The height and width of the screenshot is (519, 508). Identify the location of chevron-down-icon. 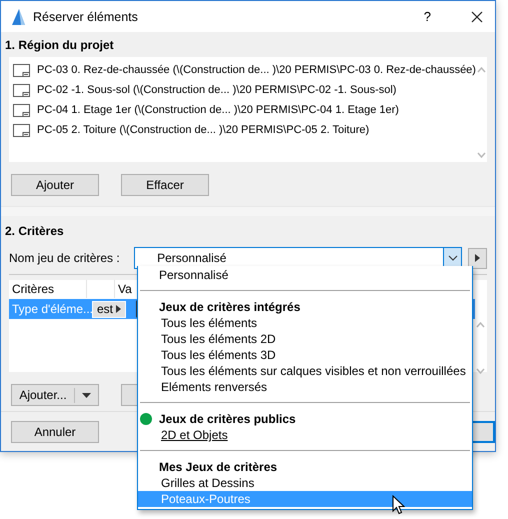
(453, 258).